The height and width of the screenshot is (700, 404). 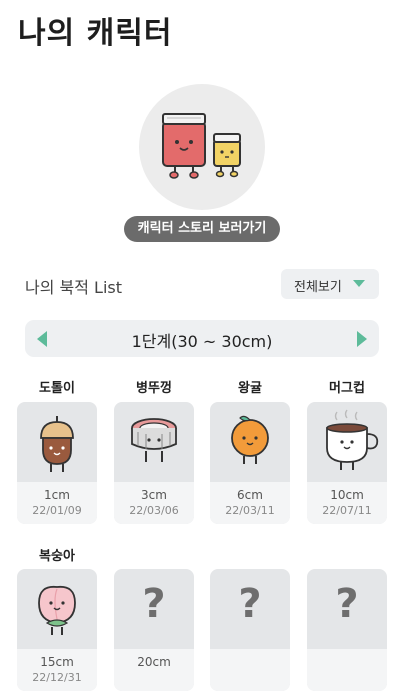 What do you see at coordinates (95, 33) in the screenshot?
I see `page-title: 나의 캐릭터` at bounding box center [95, 33].